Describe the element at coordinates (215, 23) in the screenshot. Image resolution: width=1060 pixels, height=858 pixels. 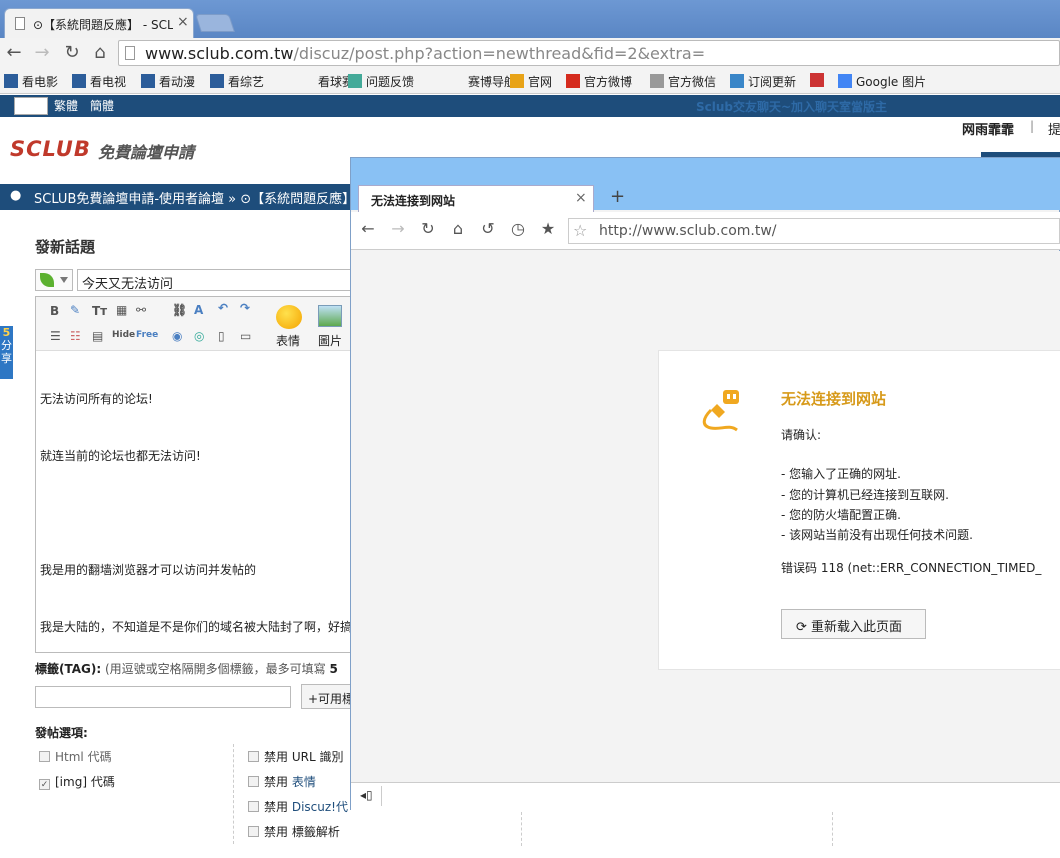
I see `new-tab-button` at that location.